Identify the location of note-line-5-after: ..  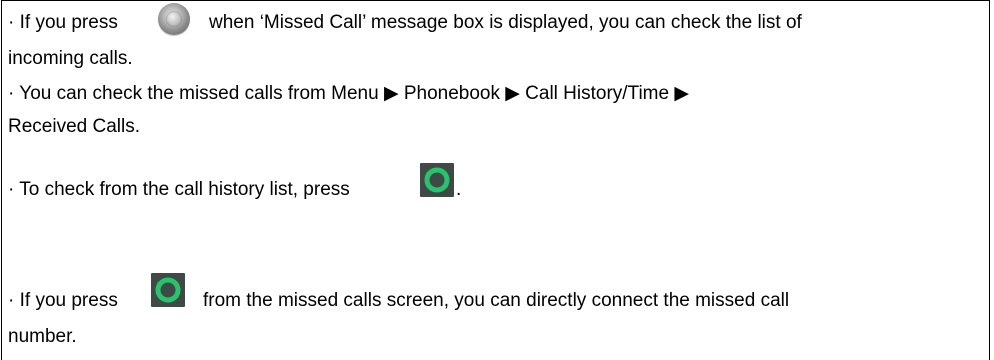
(459, 189).